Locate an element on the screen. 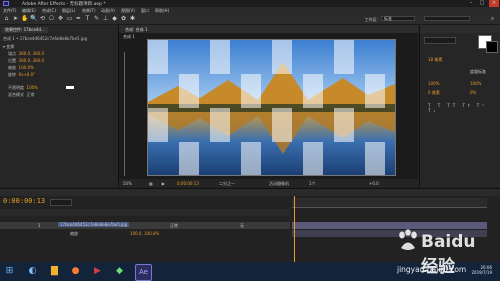 Image resolution: width=500 pixels, height=281 pixels. search-help-input is located at coordinates (447, 18).